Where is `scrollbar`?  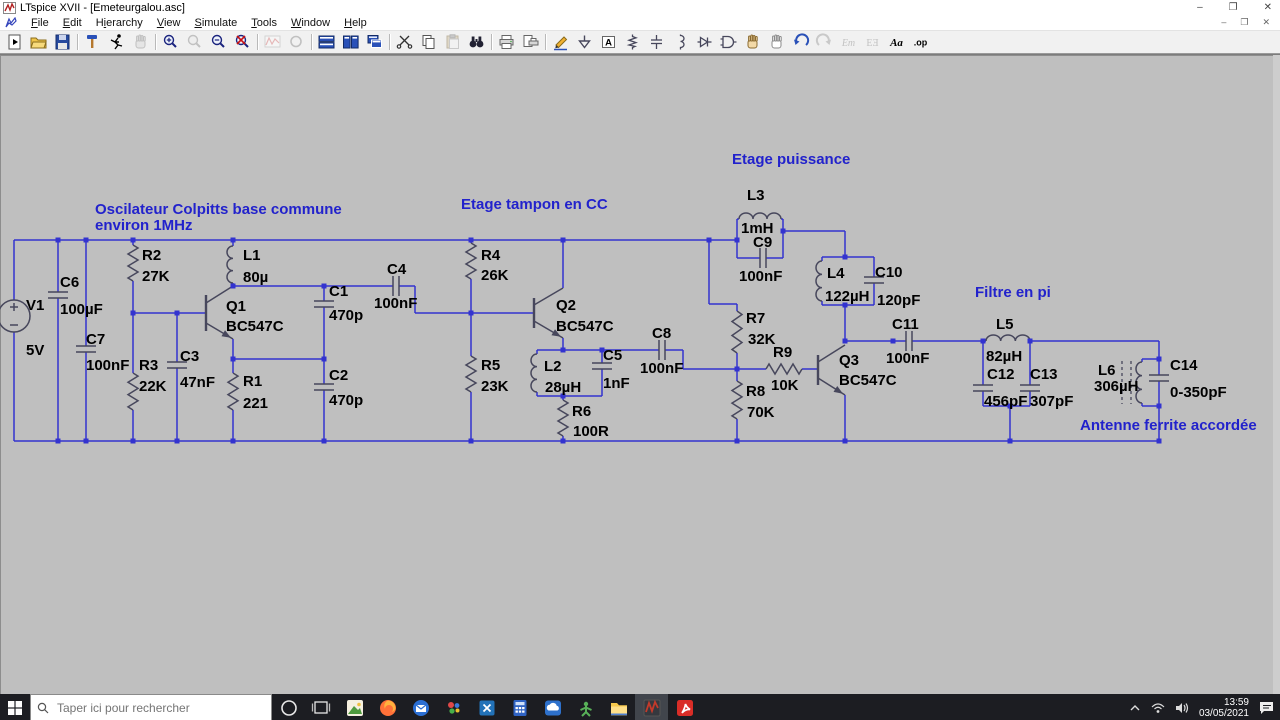
scrollbar is located at coordinates (1276, 374).